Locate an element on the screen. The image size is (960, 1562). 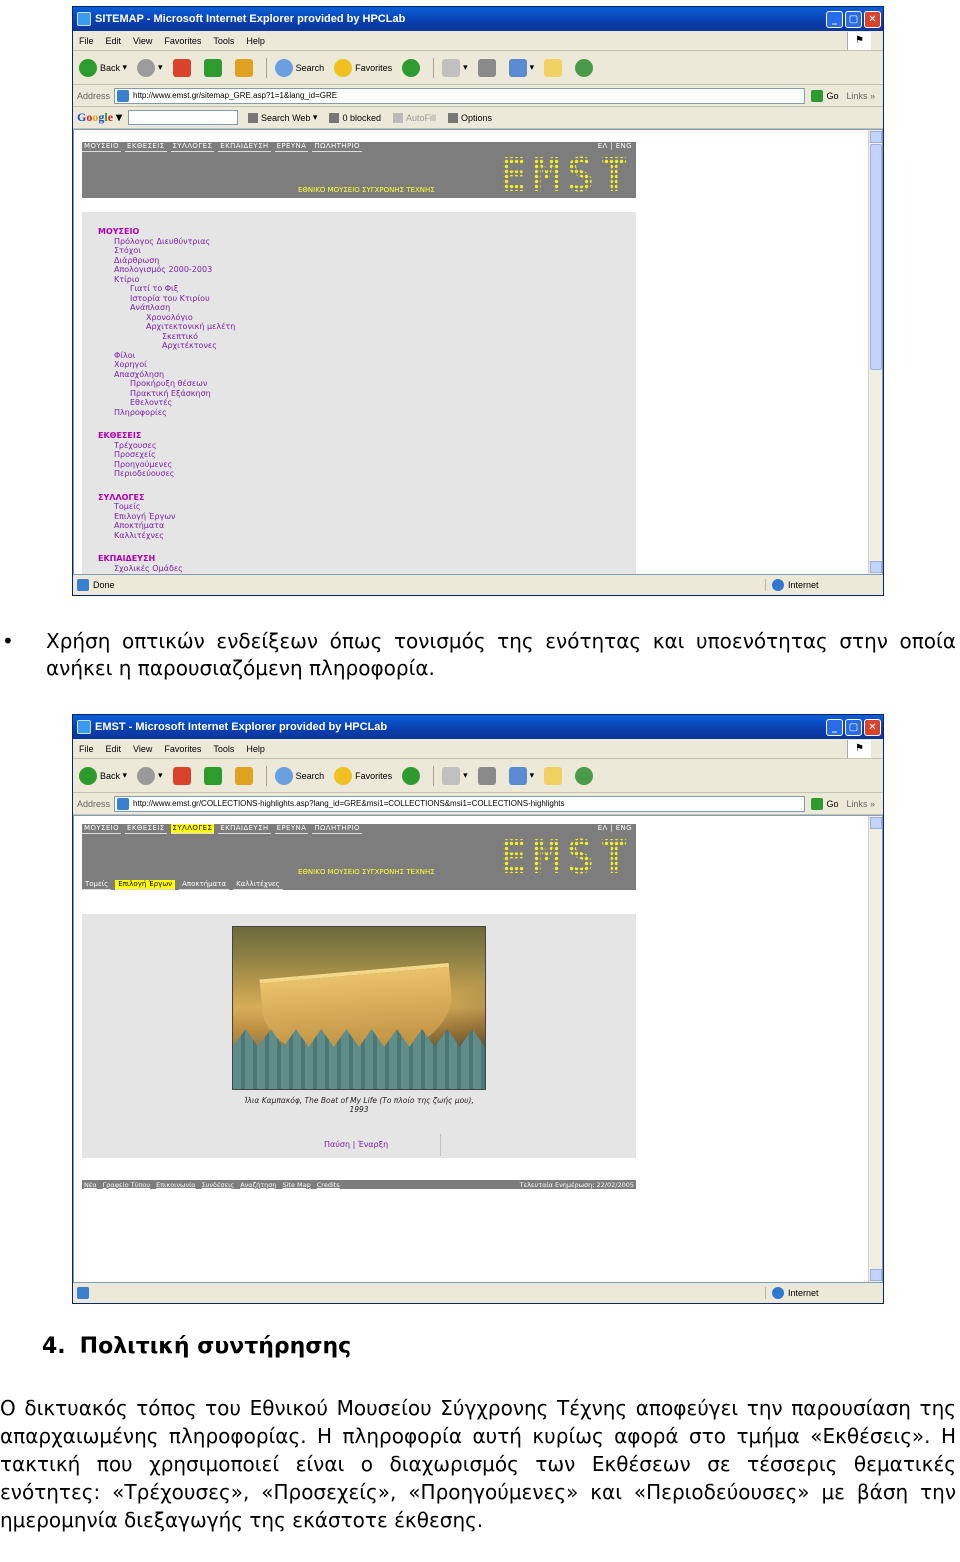
subnav-tomeis: Τομείς is located at coordinates (97, 885).